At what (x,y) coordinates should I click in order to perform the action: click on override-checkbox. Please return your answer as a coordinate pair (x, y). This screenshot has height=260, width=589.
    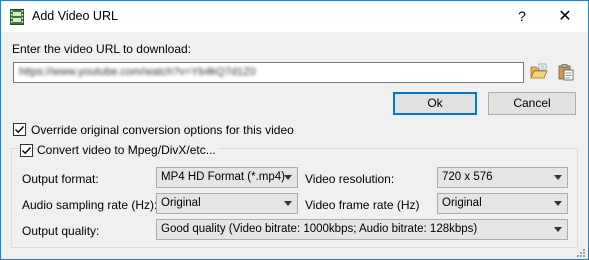
    Looking at the image, I should click on (19, 129).